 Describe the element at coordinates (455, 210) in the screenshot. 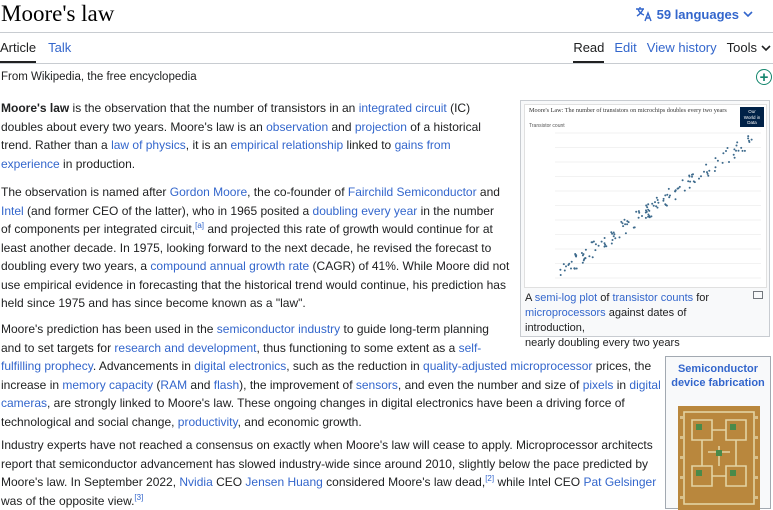

I see `text: in the number` at that location.